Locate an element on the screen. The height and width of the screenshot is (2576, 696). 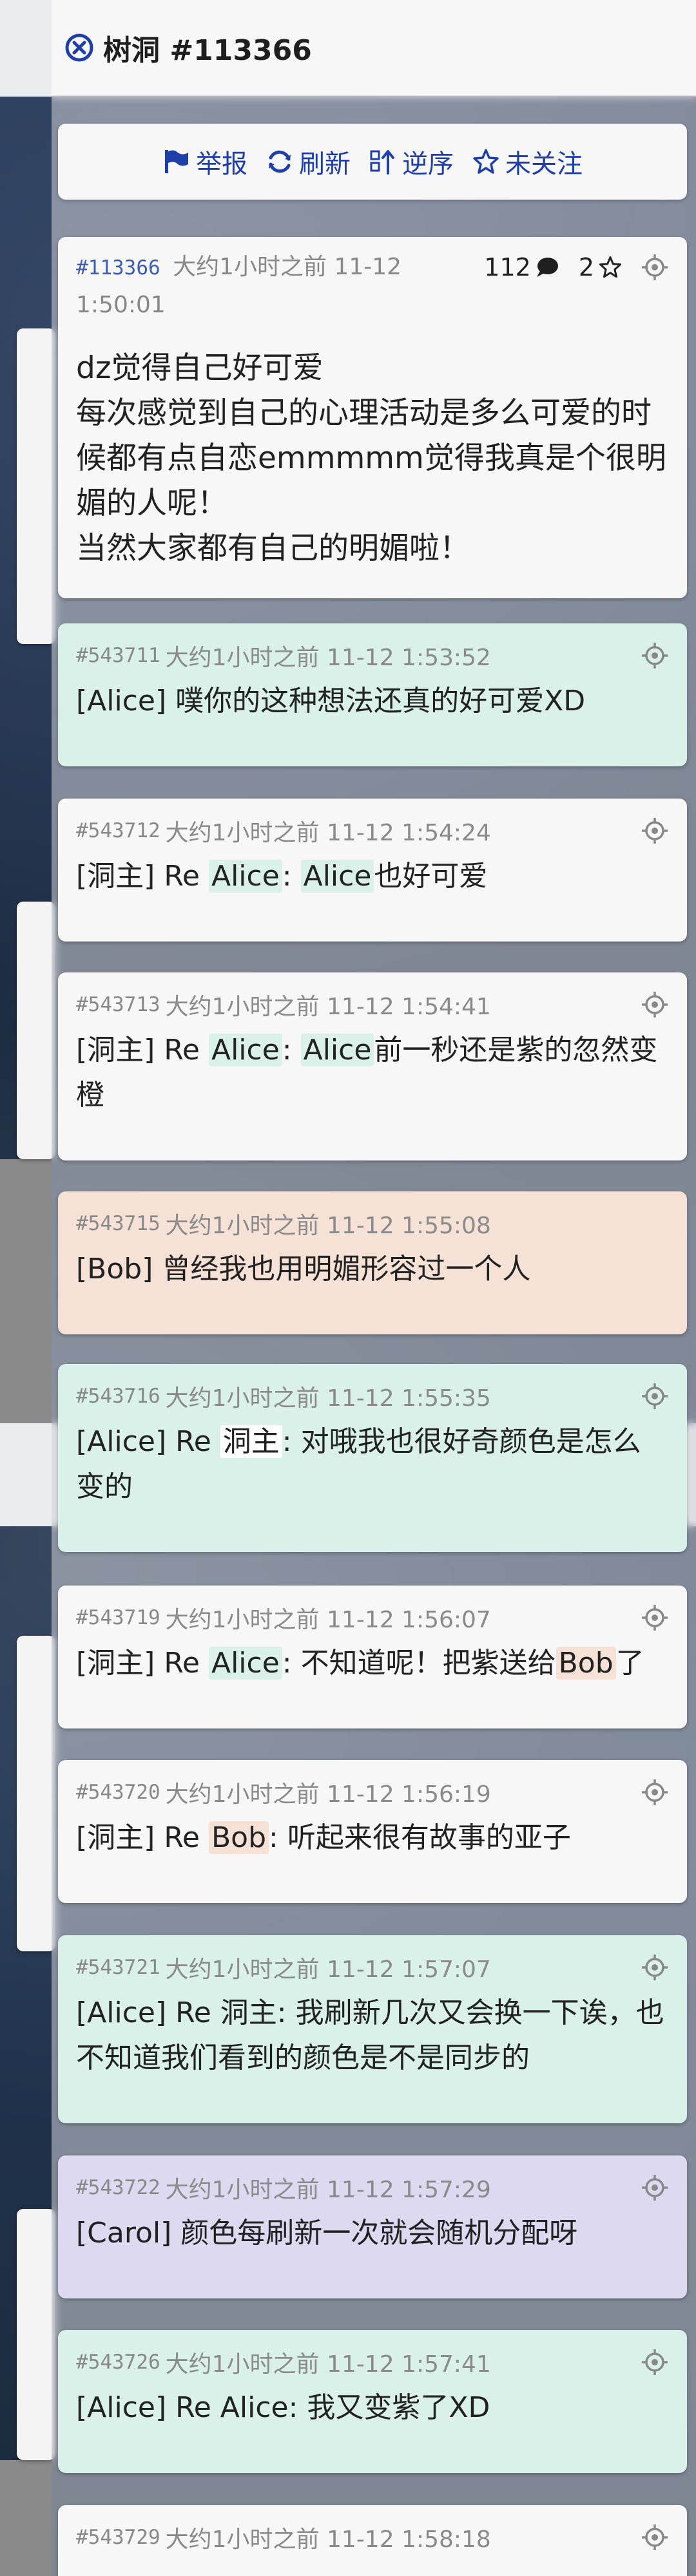
reply-time: 大约1小时之前 11-12 1:56:19 is located at coordinates (328, 1795).